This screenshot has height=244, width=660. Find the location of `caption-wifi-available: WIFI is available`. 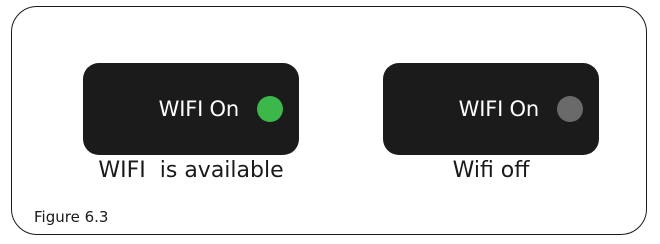

caption-wifi-available: WIFI is available is located at coordinates (191, 170).